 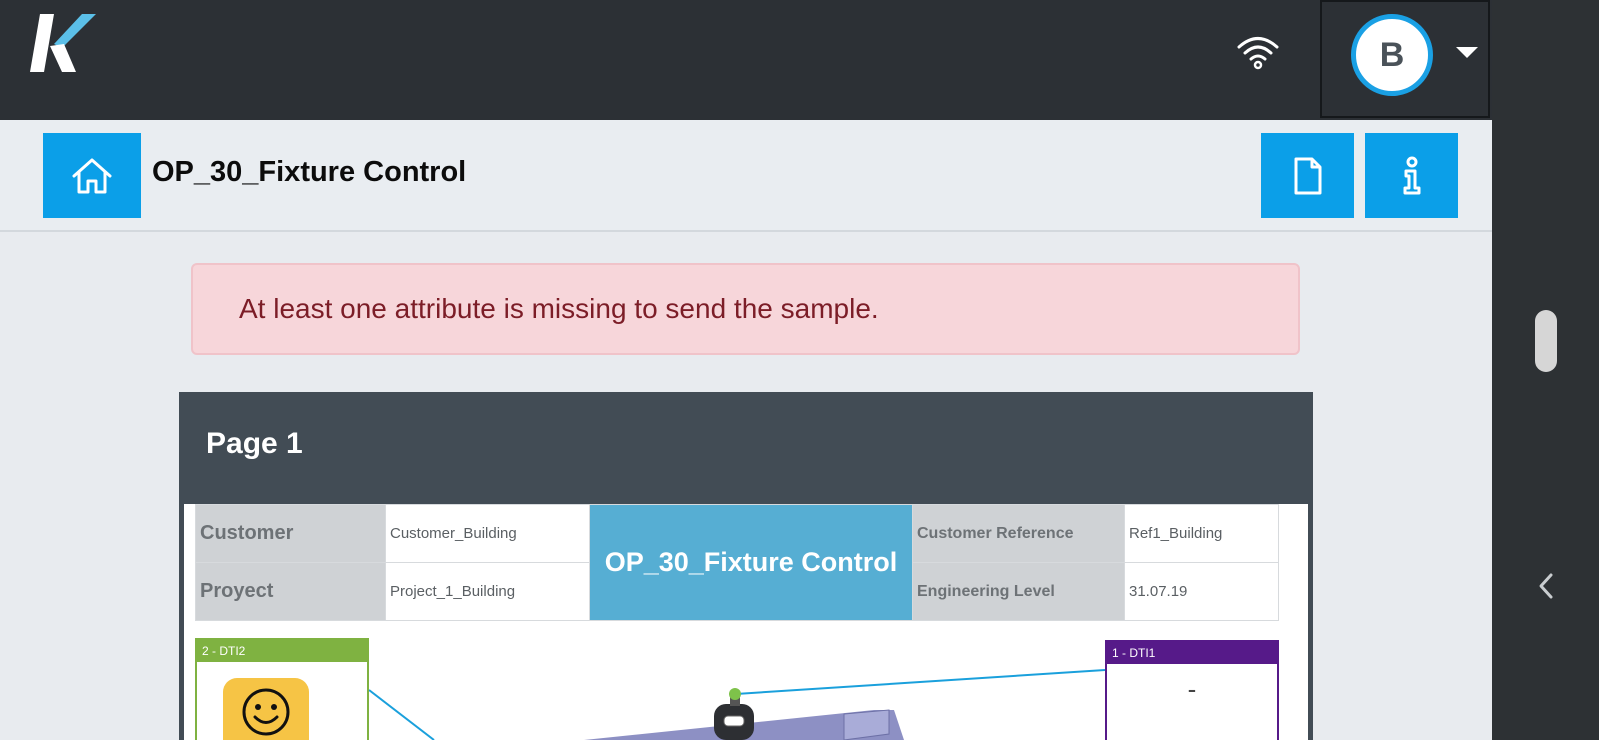 What do you see at coordinates (1546, 341) in the screenshot?
I see `scrollbar-thumb` at bounding box center [1546, 341].